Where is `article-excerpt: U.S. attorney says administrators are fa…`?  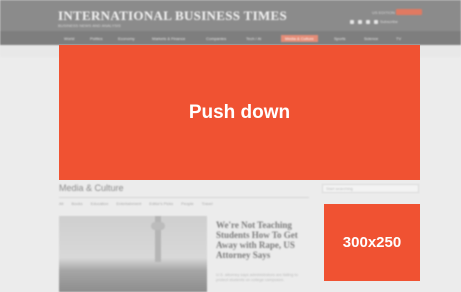
article-excerpt: U.S. attorney says administrators are fa… is located at coordinates (257, 277).